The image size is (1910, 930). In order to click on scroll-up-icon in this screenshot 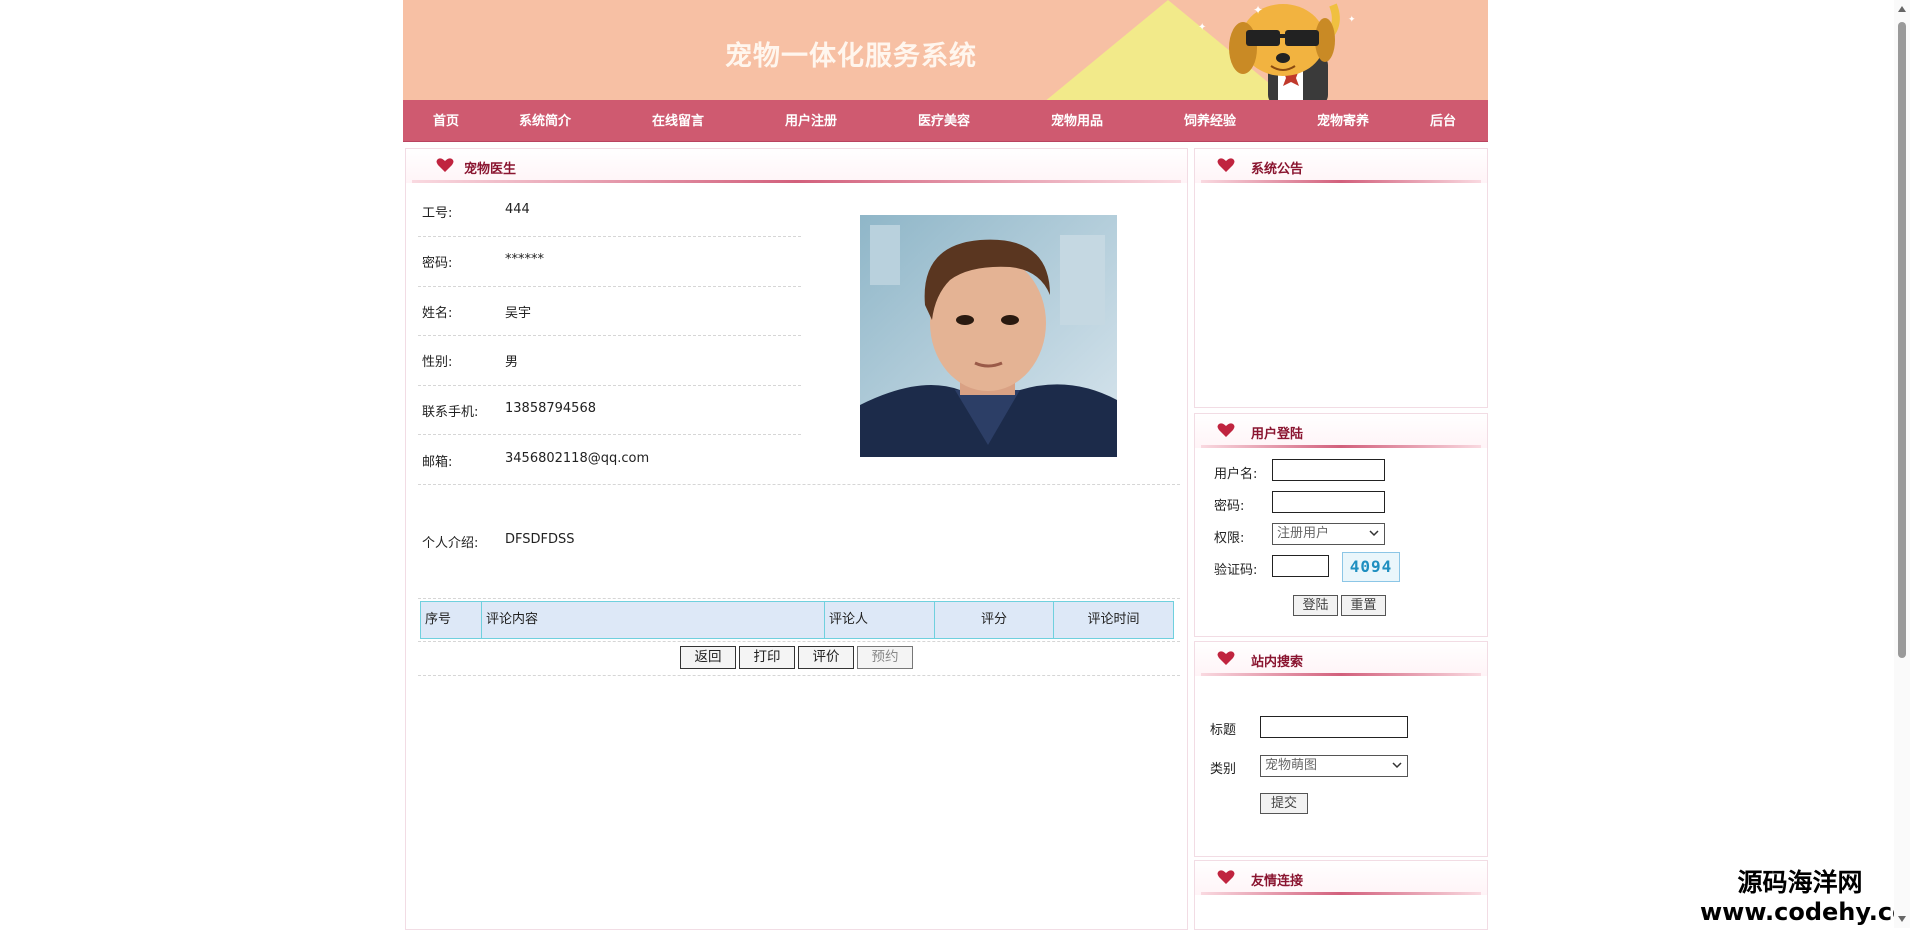, I will do `click(1902, 9)`.